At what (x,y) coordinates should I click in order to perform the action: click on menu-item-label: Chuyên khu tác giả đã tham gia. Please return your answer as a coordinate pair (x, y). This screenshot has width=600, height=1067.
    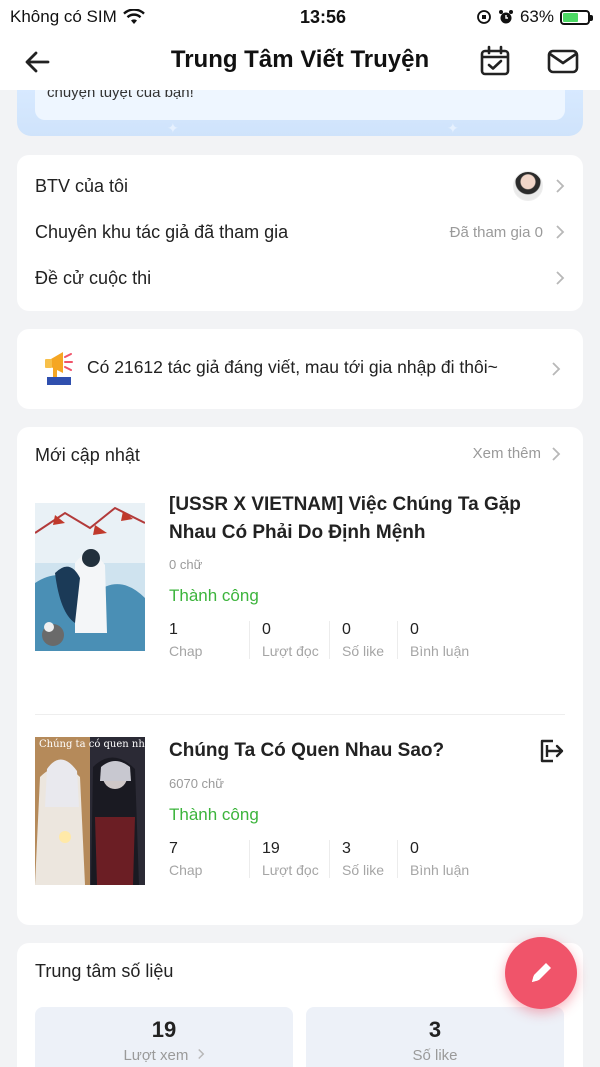
    Looking at the image, I should click on (162, 231).